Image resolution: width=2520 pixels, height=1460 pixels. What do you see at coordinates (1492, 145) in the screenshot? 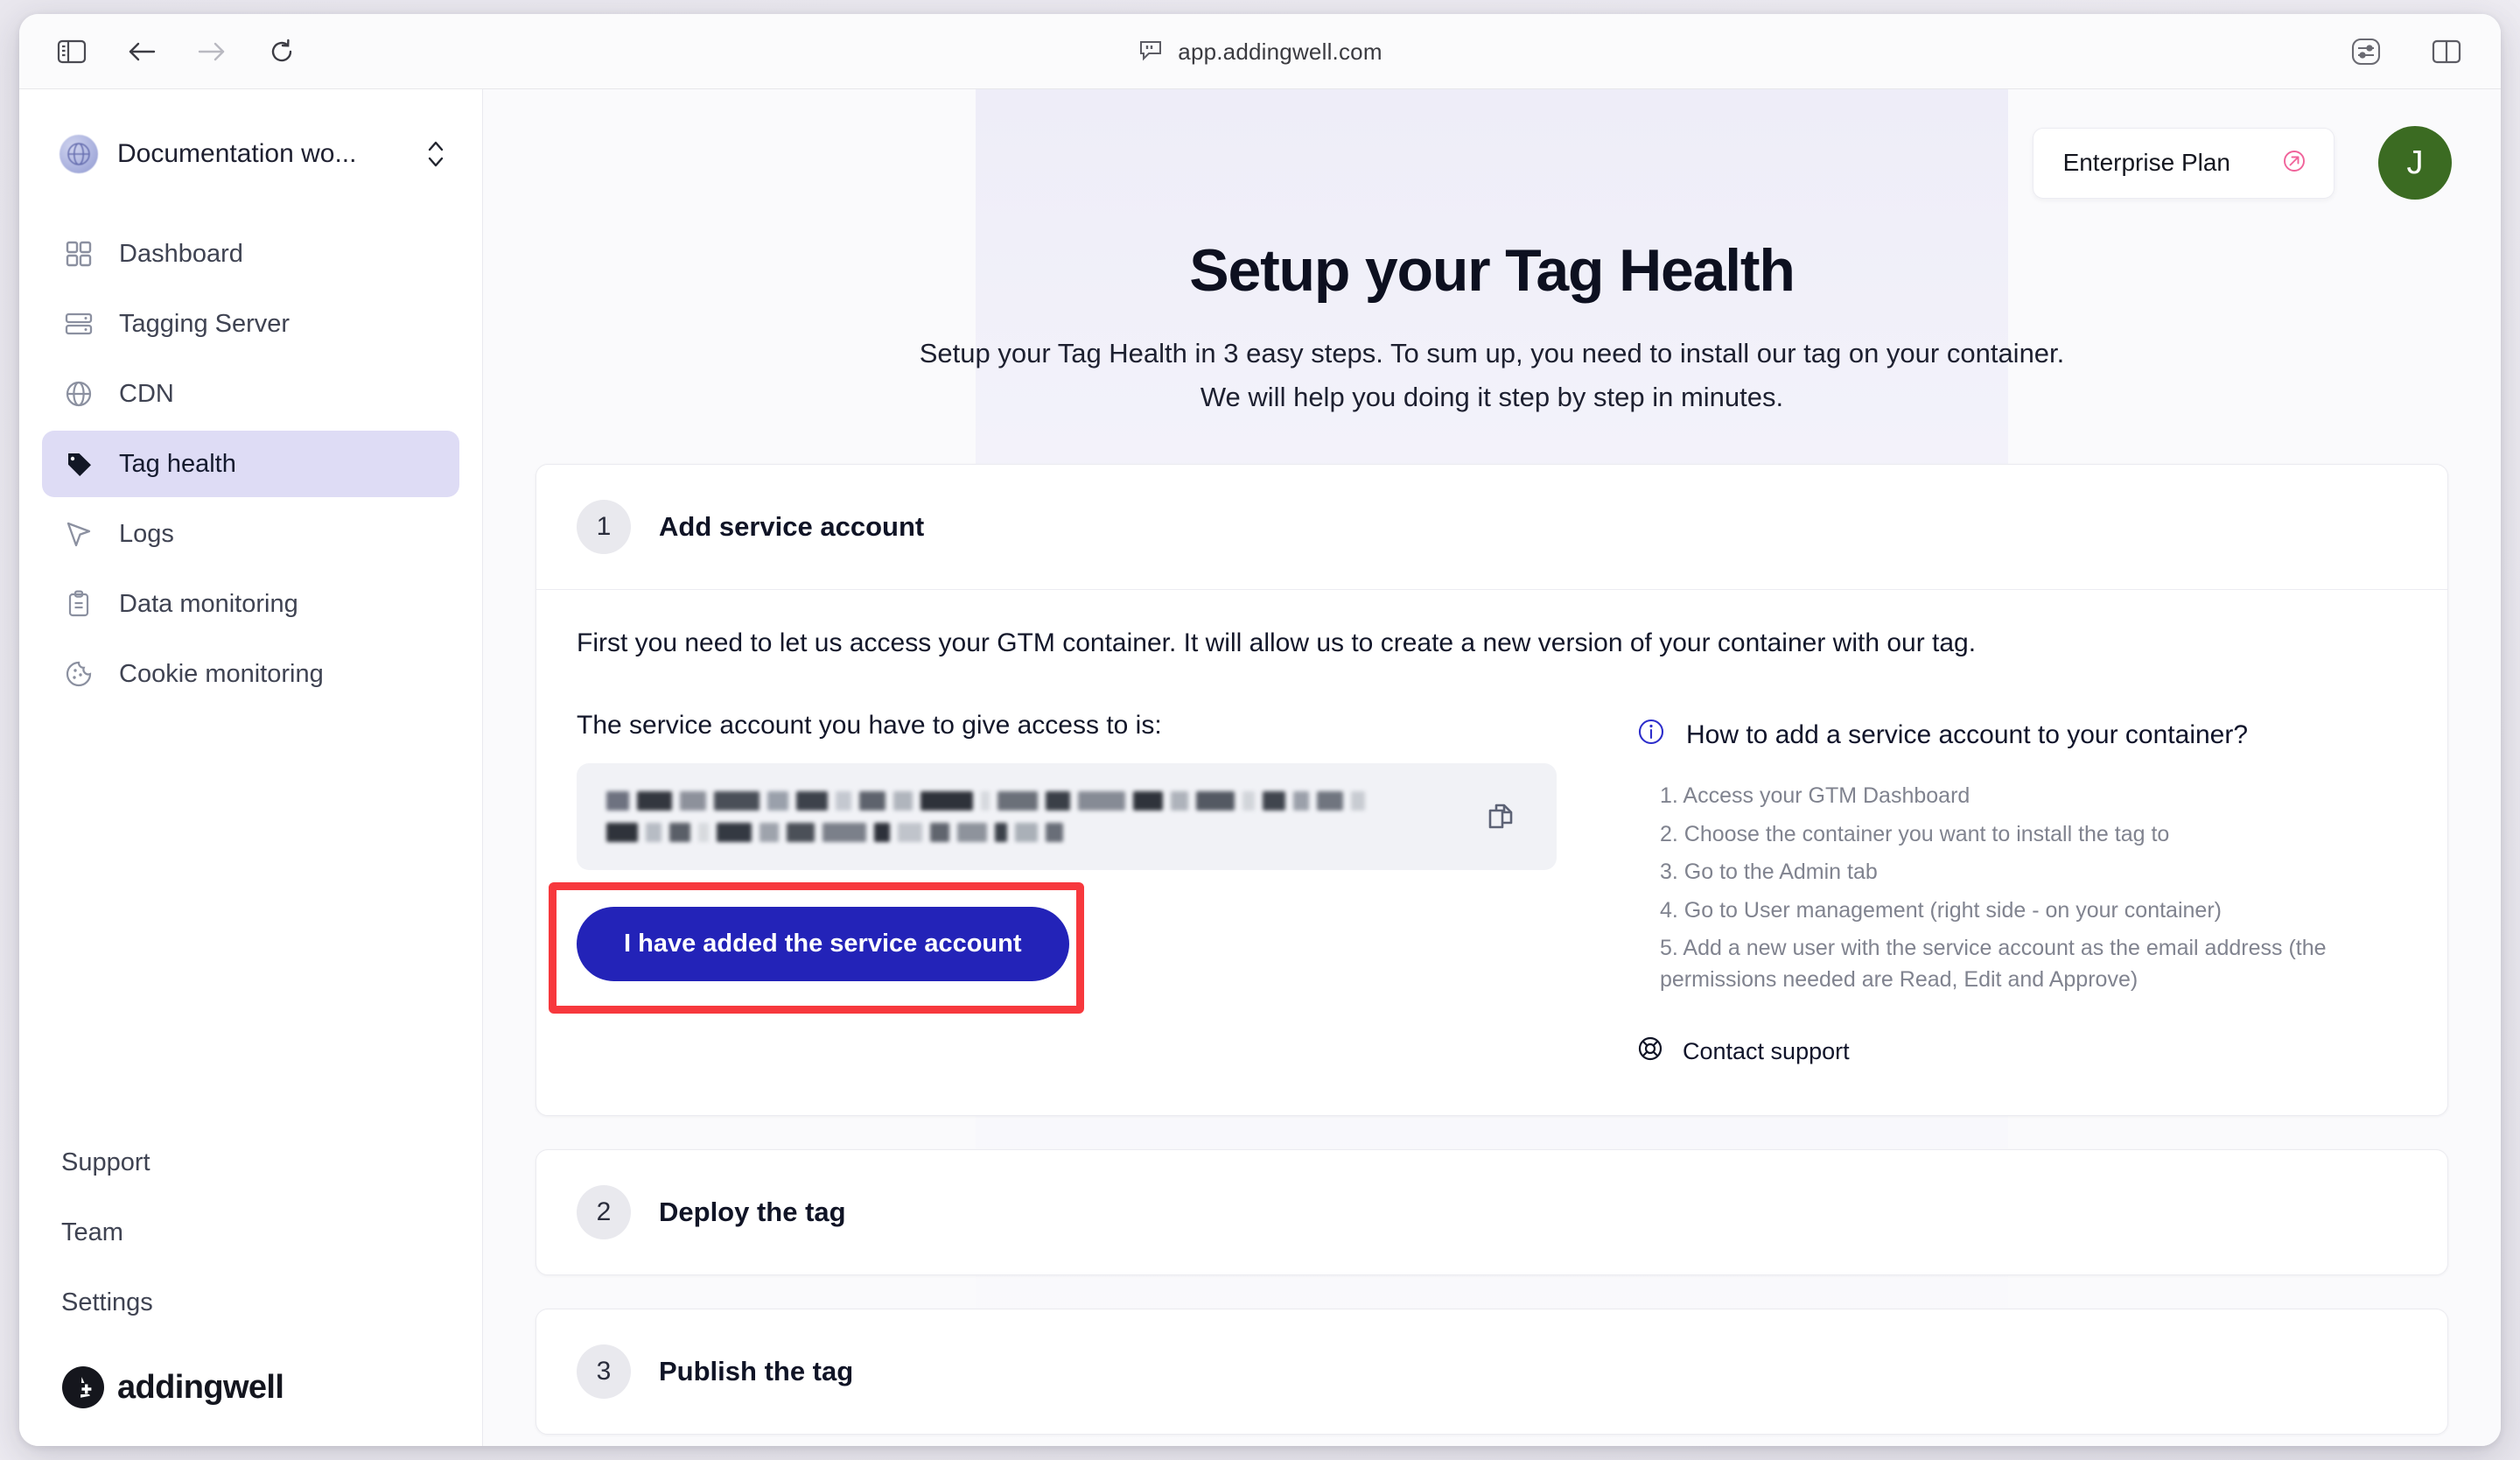
I see `top-bar: Enterprise Plan J` at bounding box center [1492, 145].